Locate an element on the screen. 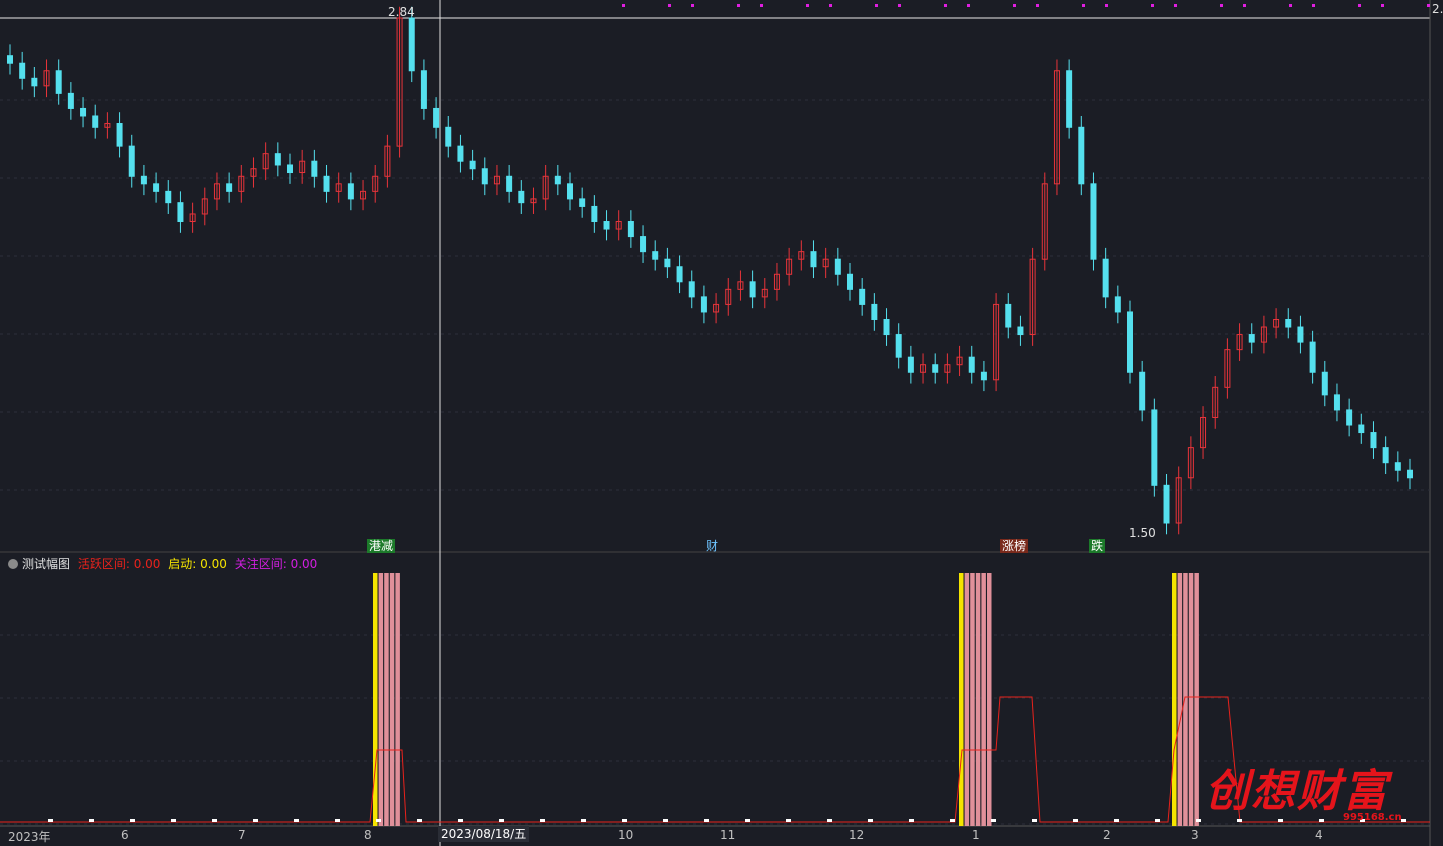 The width and height of the screenshot is (1443, 846). right-axis-label: 2. is located at coordinates (1437, 9).